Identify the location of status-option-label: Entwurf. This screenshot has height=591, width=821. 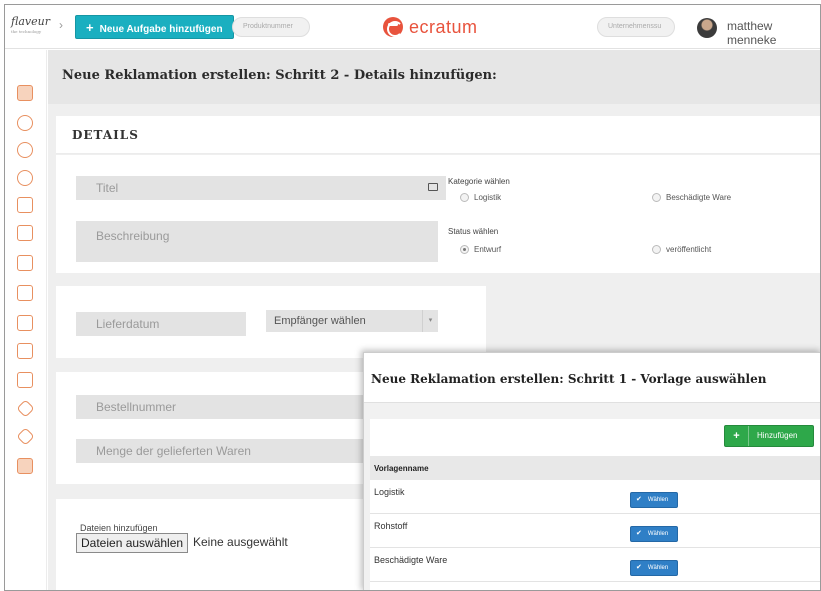
(488, 249).